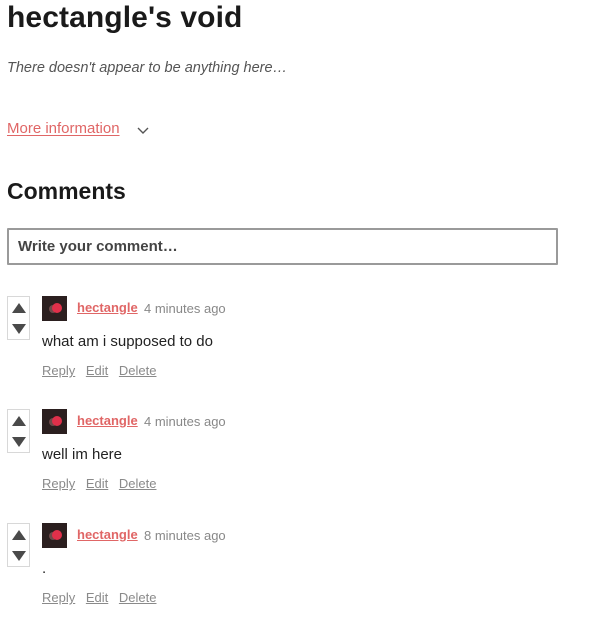  I want to click on chevron-down-icon, so click(143, 130).